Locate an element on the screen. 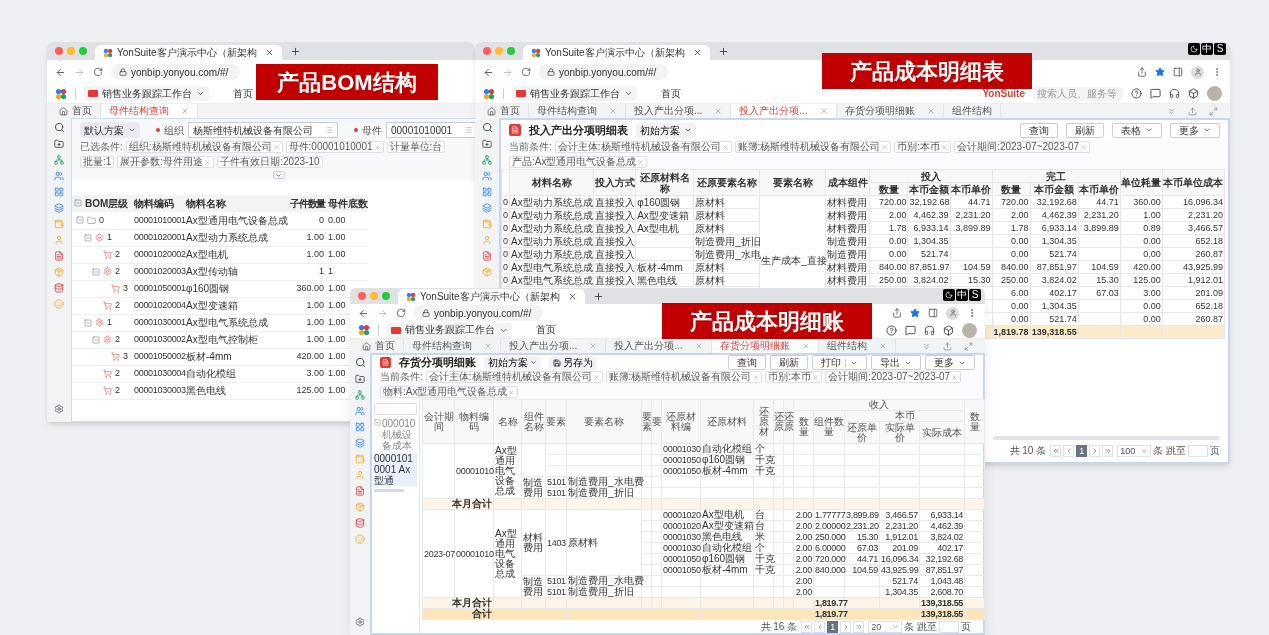 The image size is (1269, 635). browser-tab: YonSuite客户演示中心（新架构 is located at coordinates (188, 52).